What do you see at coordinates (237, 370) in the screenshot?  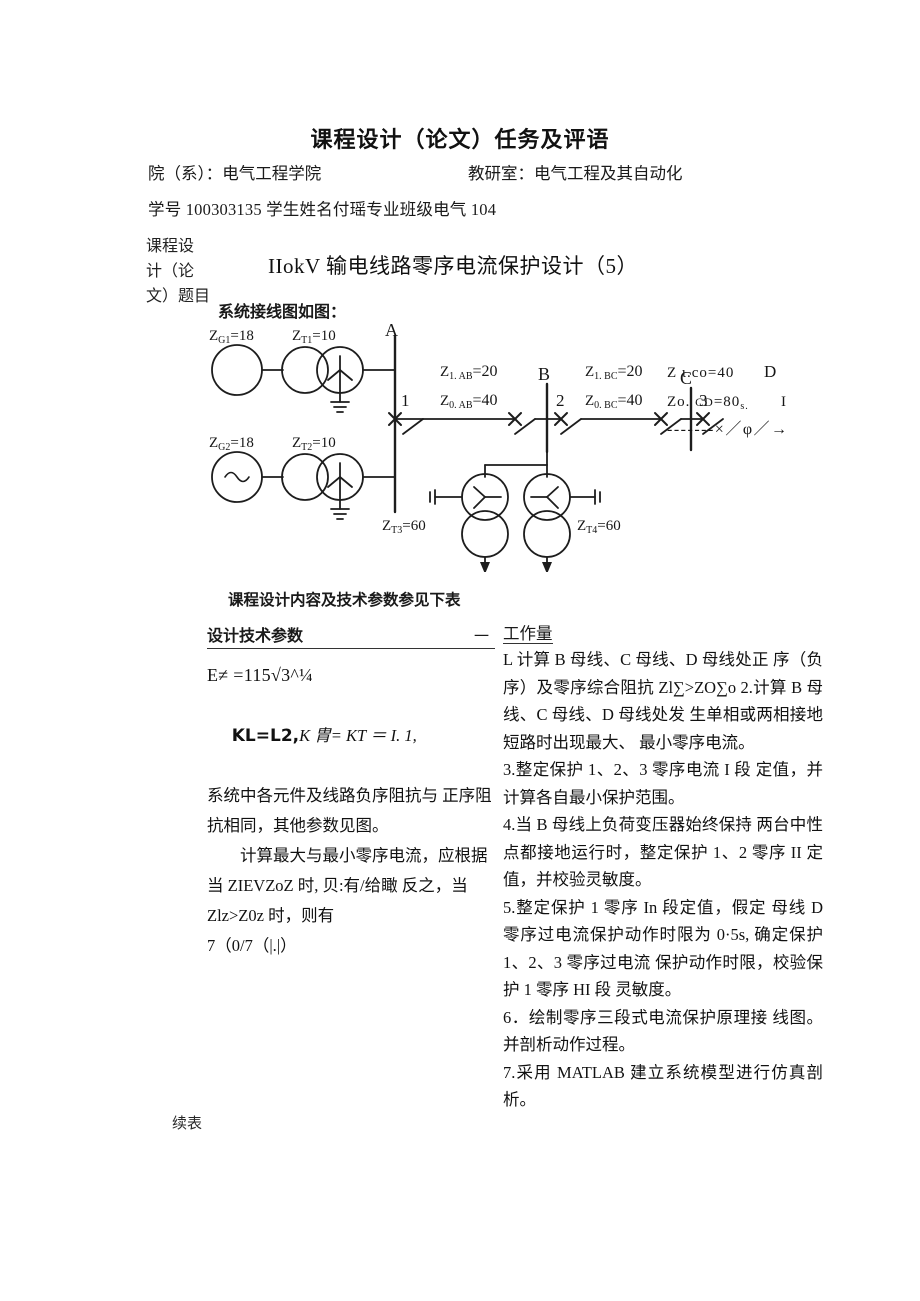 I see `generator-g1-icon` at bounding box center [237, 370].